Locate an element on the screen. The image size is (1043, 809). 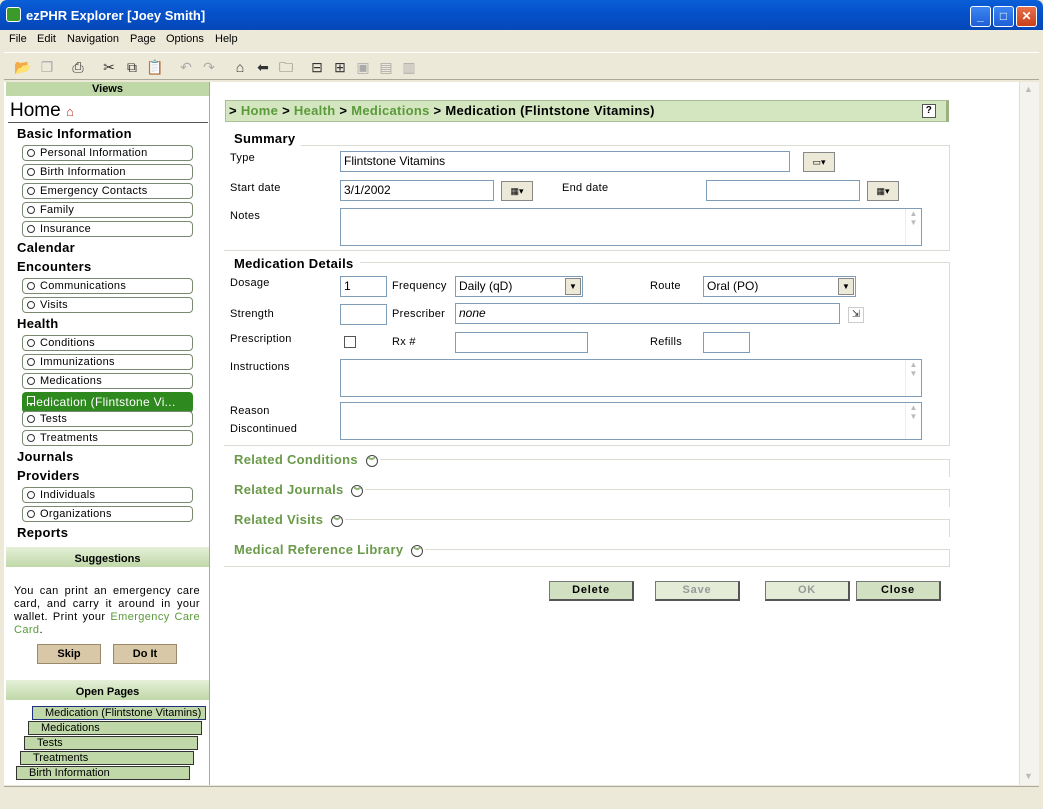
inbox-icon: ⊟ is located at coordinates (317, 67).